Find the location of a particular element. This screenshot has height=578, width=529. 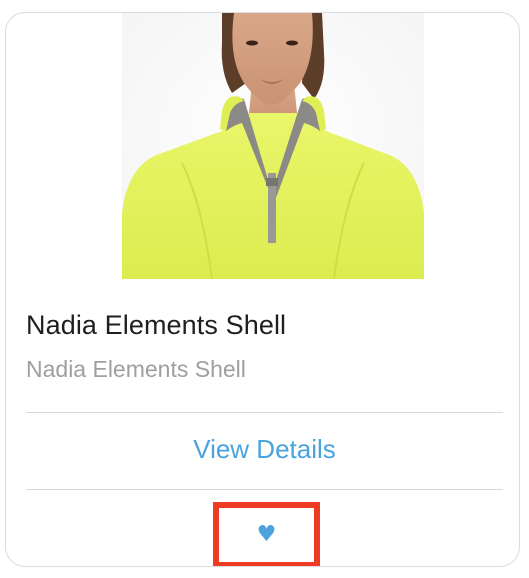

view-details-link: View Details is located at coordinates (264, 449).